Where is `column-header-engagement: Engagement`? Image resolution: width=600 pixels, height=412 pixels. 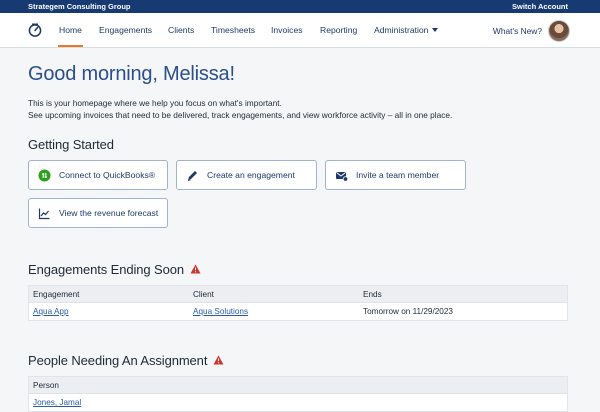 column-header-engagement: Engagement is located at coordinates (56, 294).